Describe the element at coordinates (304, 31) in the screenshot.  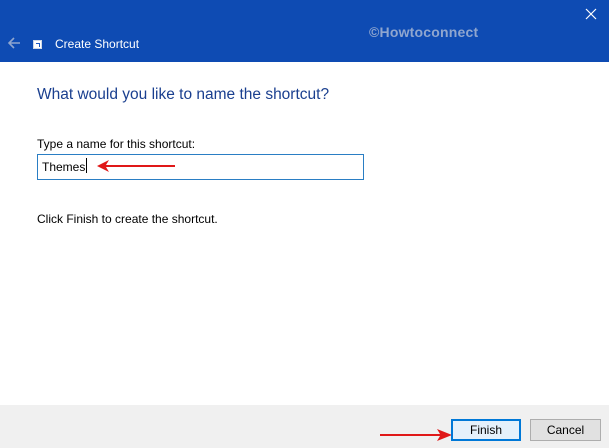
I see `title-bar: Create Shortcut ©Howtoconnect` at that location.